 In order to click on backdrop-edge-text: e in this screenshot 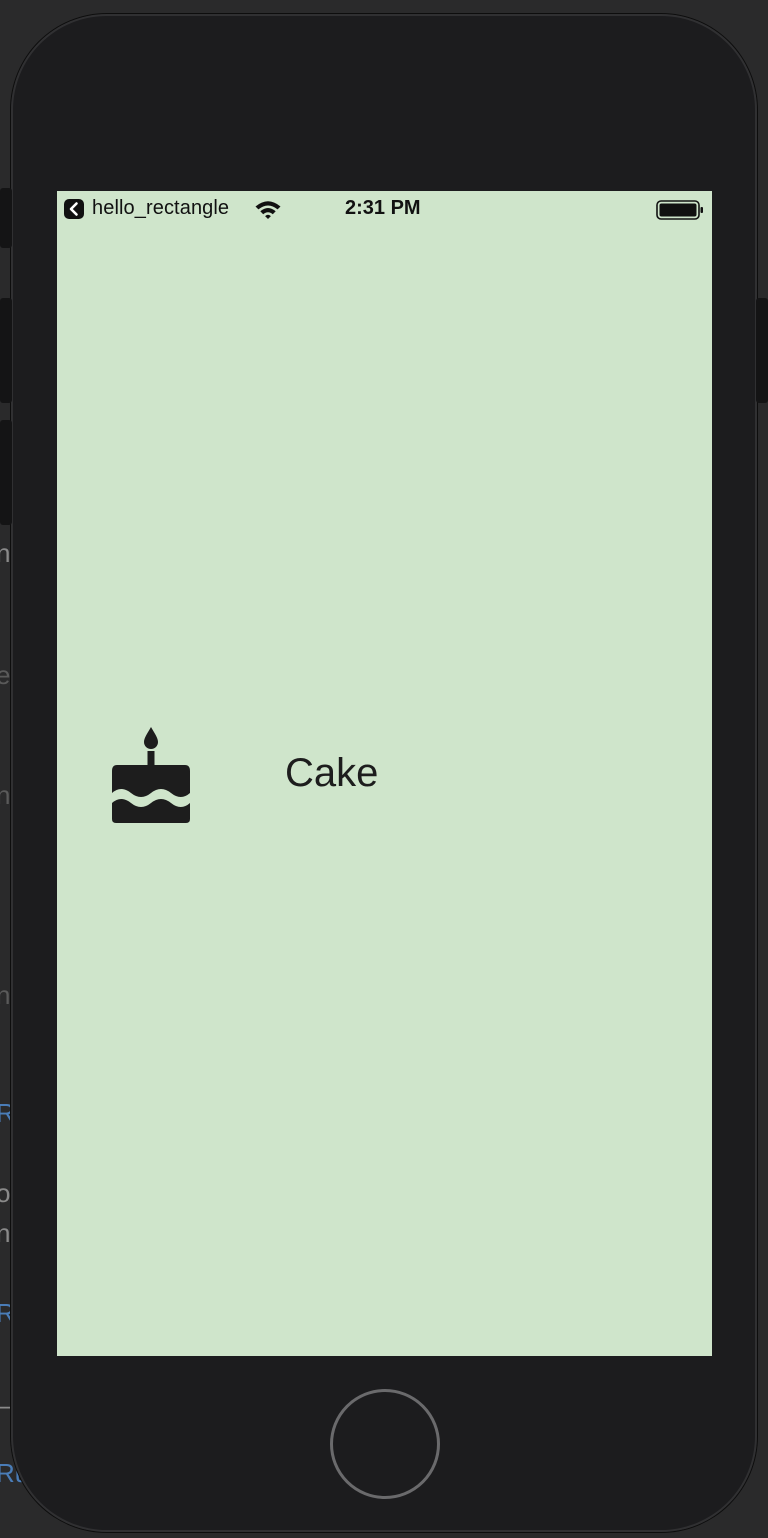, I will do `click(5, 675)`.